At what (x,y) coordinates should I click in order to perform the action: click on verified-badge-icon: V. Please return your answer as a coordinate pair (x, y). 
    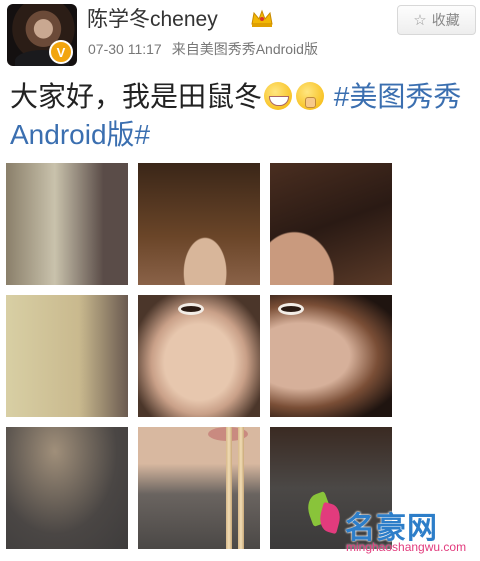
    Looking at the image, I should click on (61, 52).